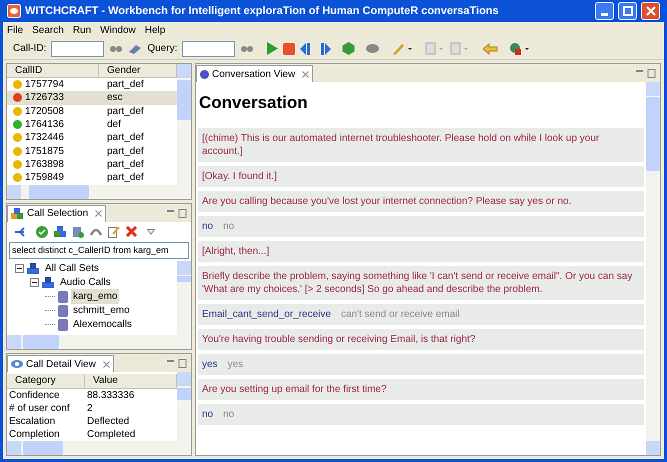 This screenshot has height=462, width=667. What do you see at coordinates (114, 125) in the screenshot?
I see `gender-value: def` at bounding box center [114, 125].